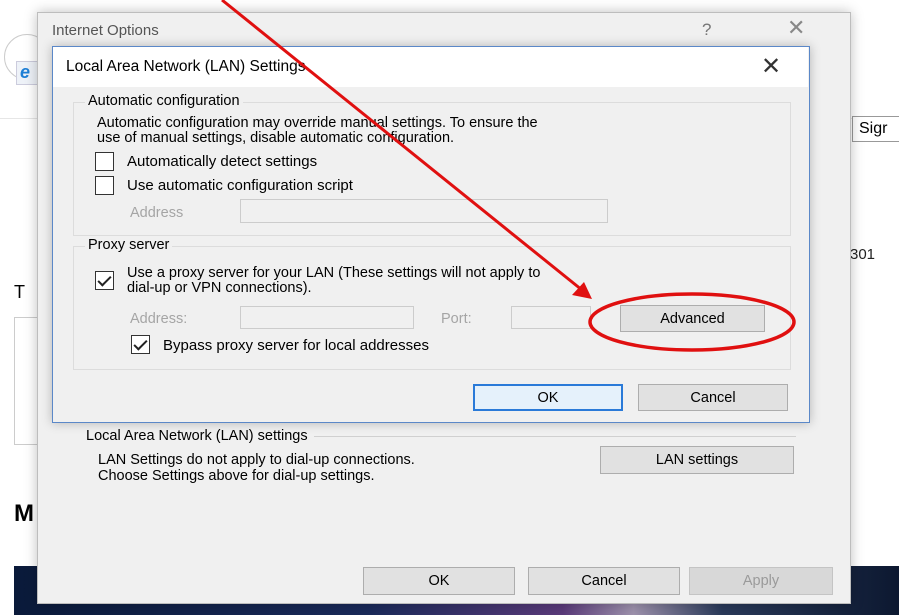 Image resolution: width=899 pixels, height=615 pixels. What do you see at coordinates (796, 28) in the screenshot?
I see `close-icon: ✕` at bounding box center [796, 28].